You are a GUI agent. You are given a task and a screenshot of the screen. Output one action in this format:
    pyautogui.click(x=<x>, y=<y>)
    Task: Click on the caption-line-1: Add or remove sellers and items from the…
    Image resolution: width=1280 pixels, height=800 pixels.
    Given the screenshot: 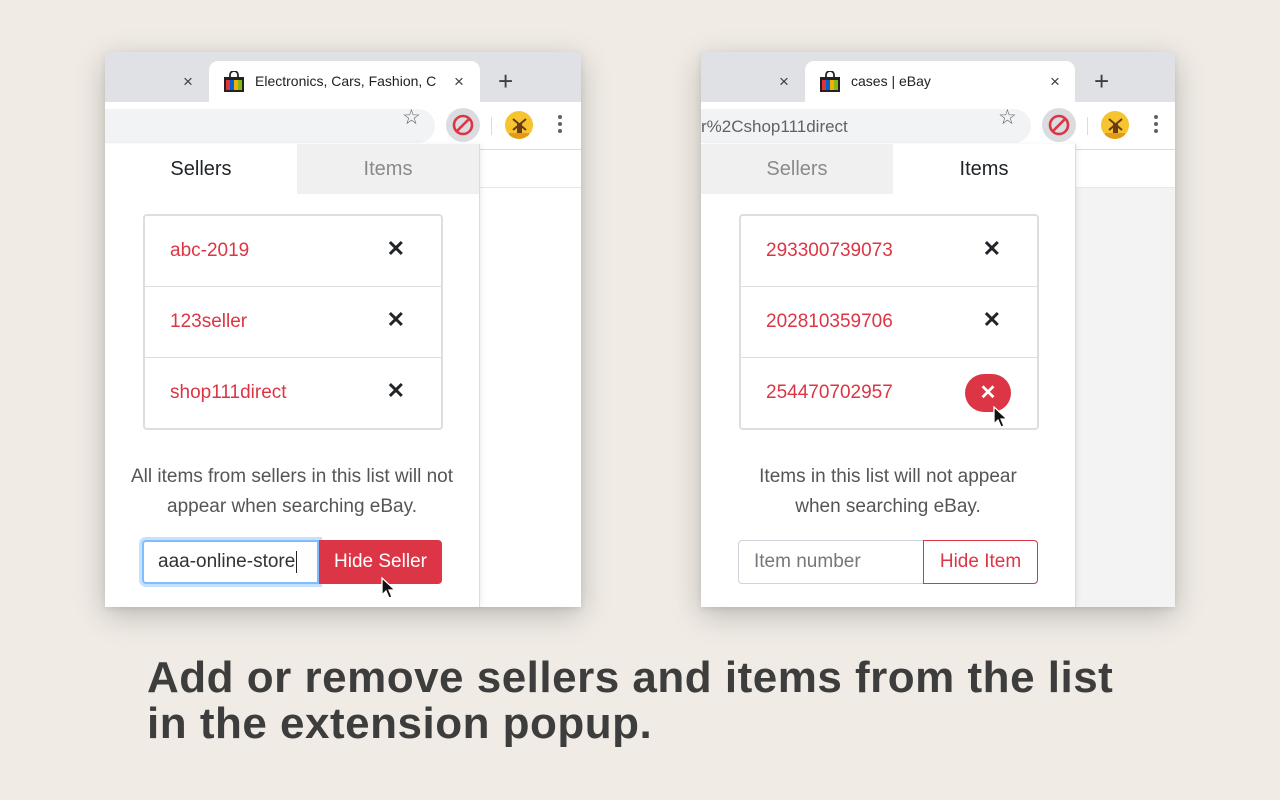 What is the action you would take?
    pyautogui.click(x=630, y=677)
    